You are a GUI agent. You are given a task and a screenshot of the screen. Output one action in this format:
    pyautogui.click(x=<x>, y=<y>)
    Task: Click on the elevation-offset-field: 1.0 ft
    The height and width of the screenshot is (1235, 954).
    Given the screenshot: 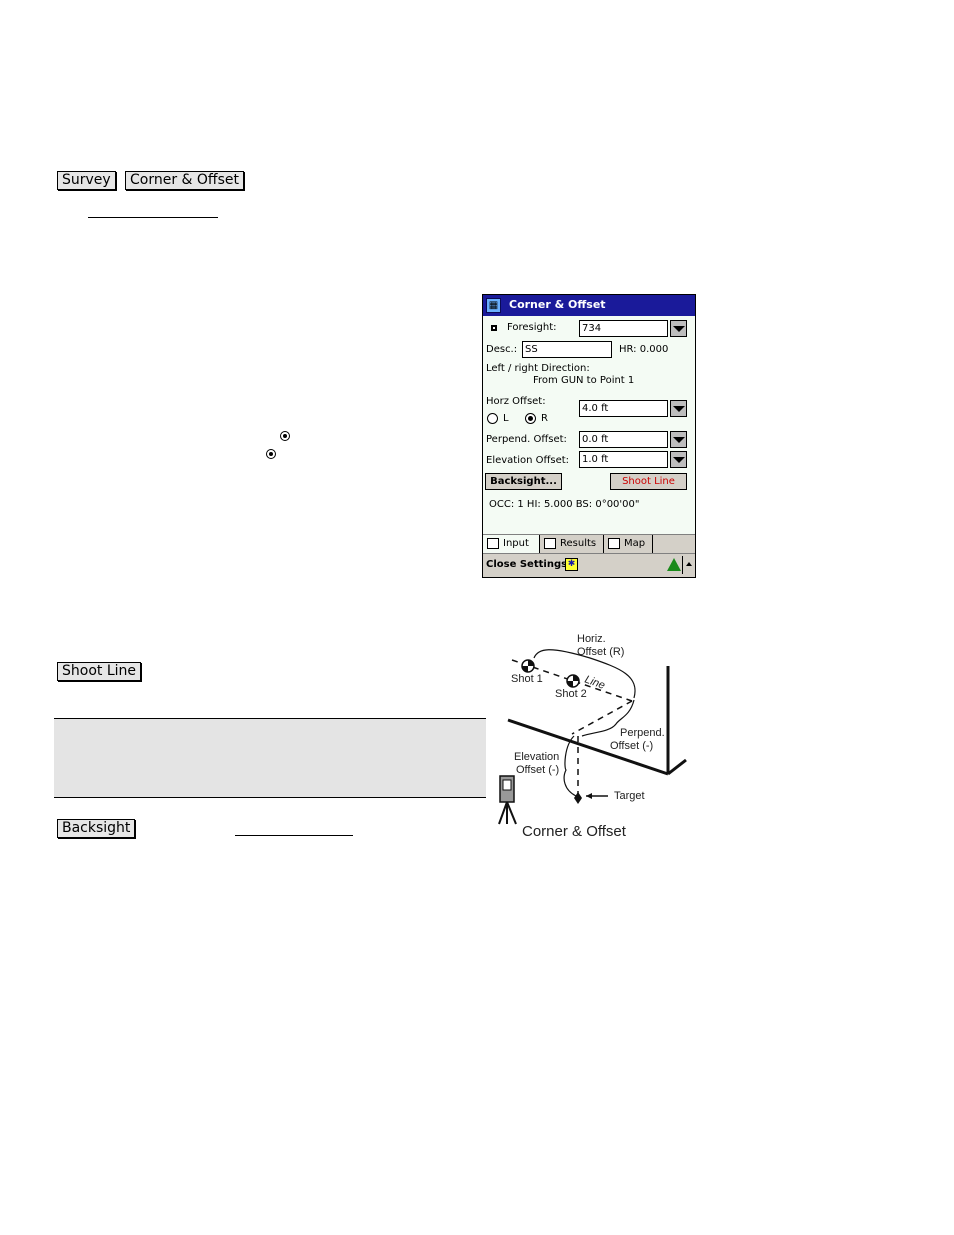 What is the action you would take?
    pyautogui.click(x=623, y=459)
    